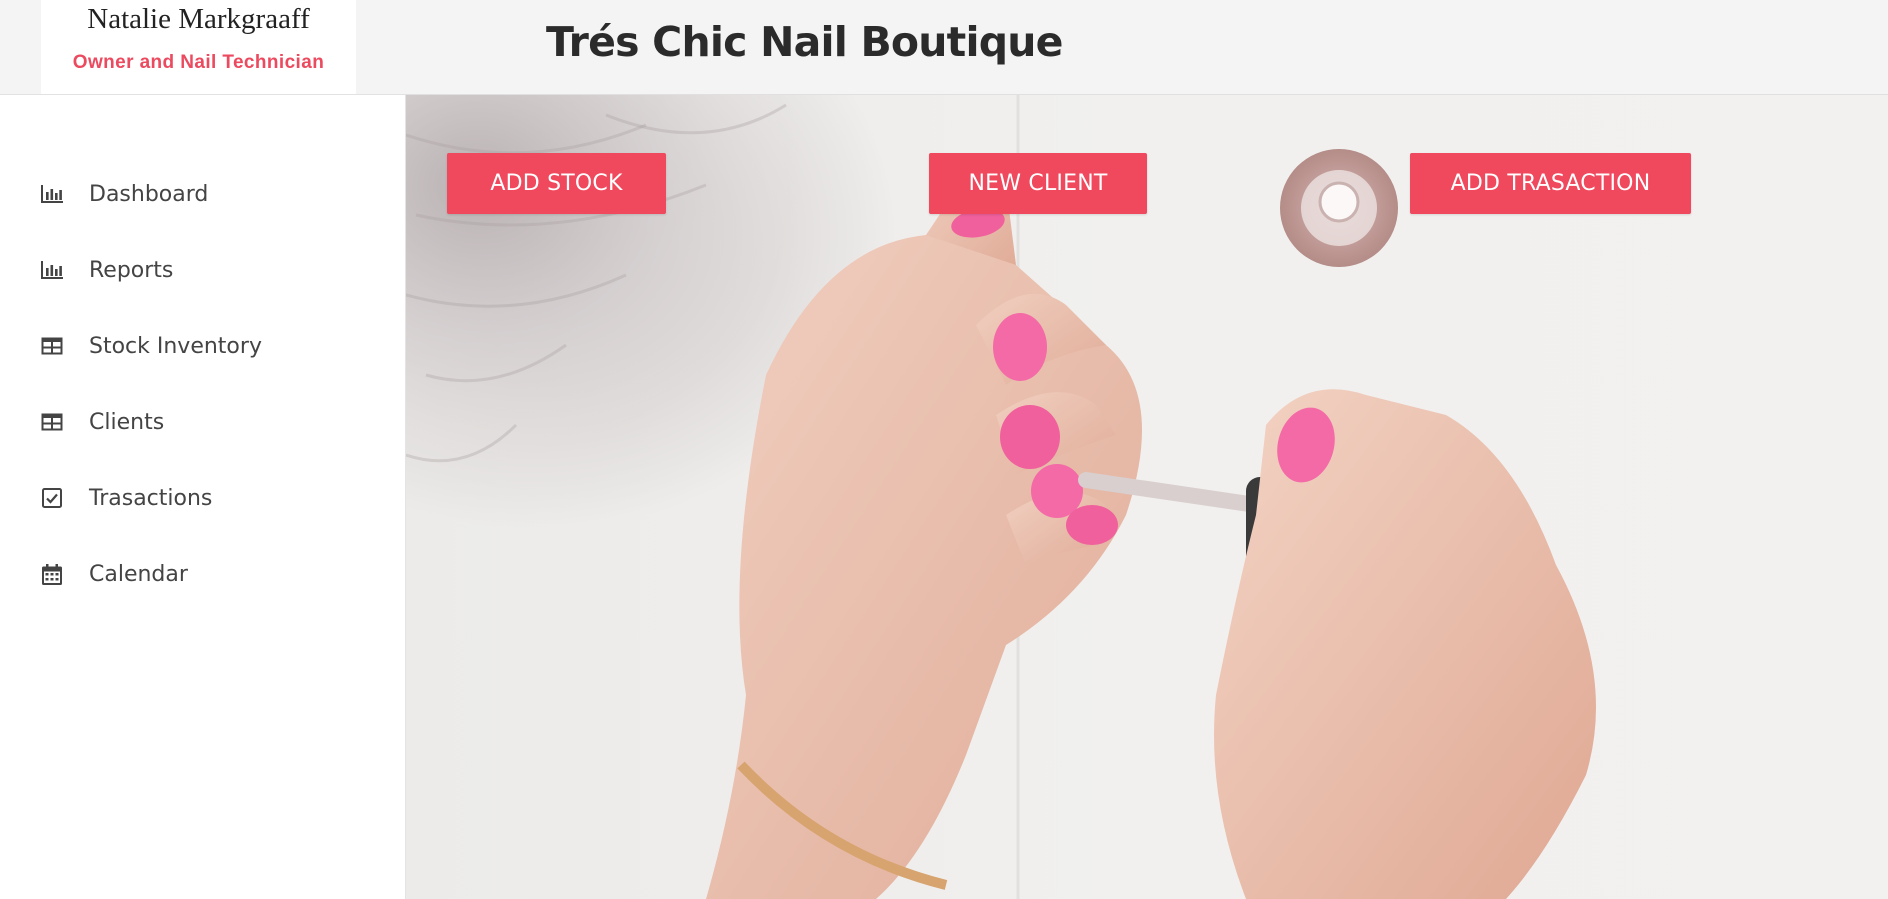  Describe the element at coordinates (203, 422) in the screenshot. I see `sidebar-item-clients: Clients` at that location.